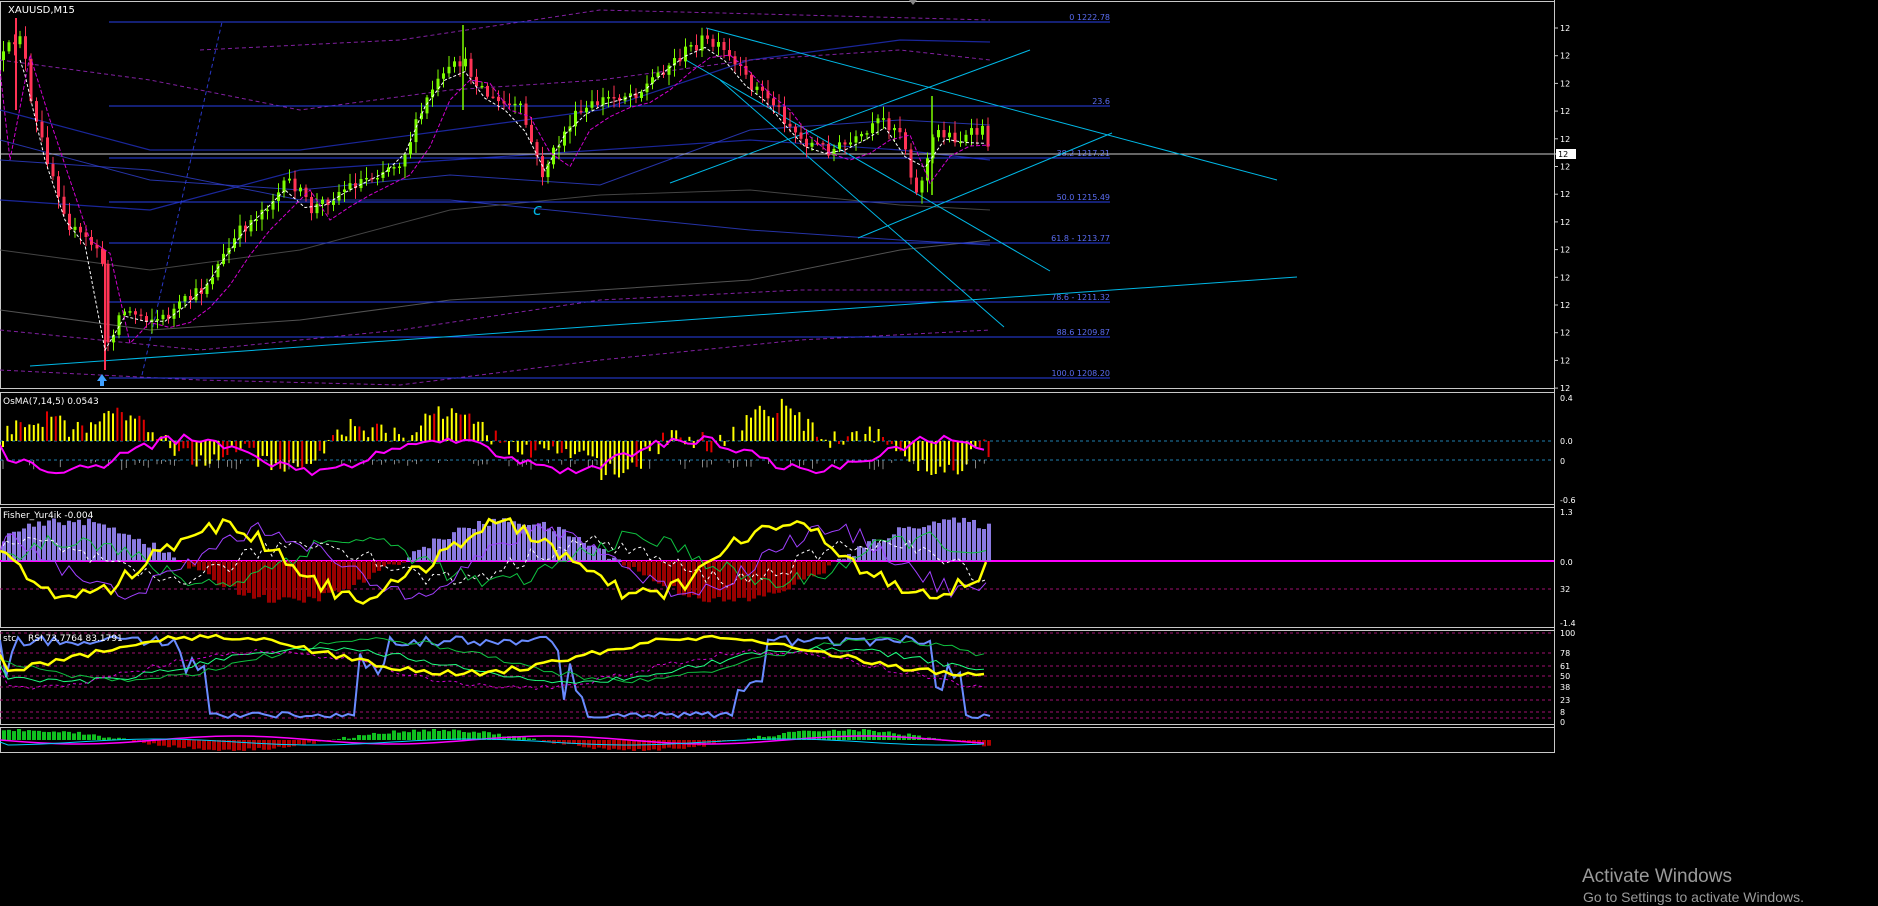 This screenshot has height=906, width=1878. What do you see at coordinates (1101, 101) in the screenshot?
I see `fib-level-label: 23.6` at bounding box center [1101, 101].